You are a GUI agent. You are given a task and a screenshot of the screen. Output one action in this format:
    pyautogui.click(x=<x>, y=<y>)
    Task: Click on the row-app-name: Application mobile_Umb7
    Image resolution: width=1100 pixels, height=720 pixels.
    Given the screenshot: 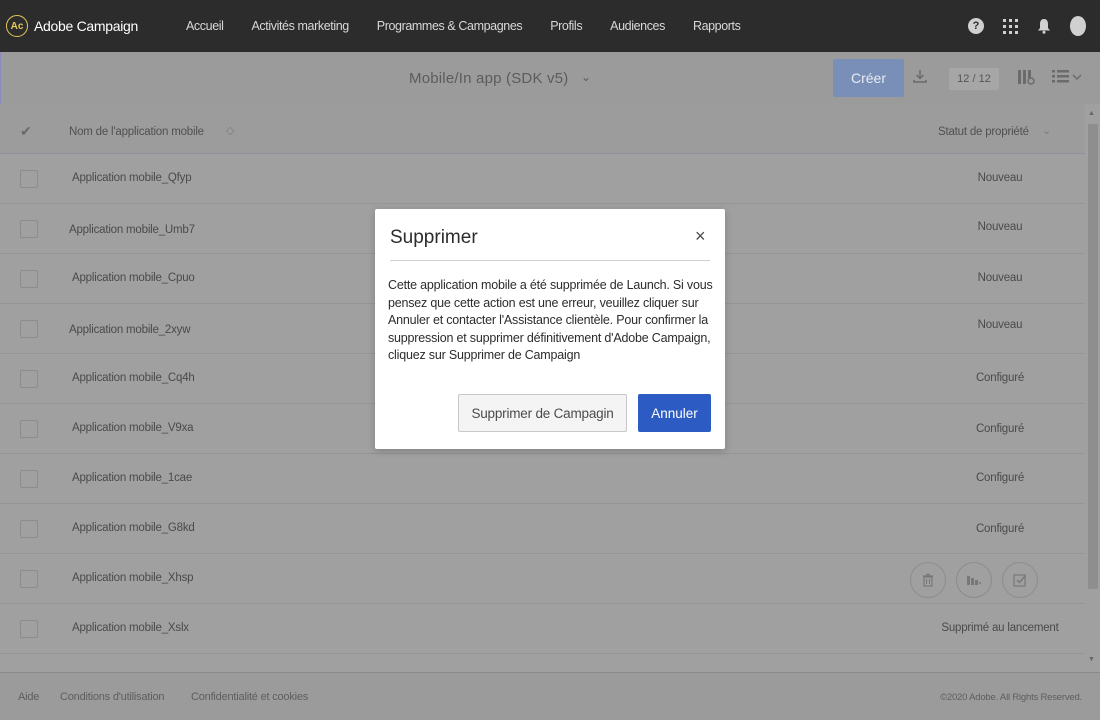 What is the action you would take?
    pyautogui.click(x=132, y=230)
    